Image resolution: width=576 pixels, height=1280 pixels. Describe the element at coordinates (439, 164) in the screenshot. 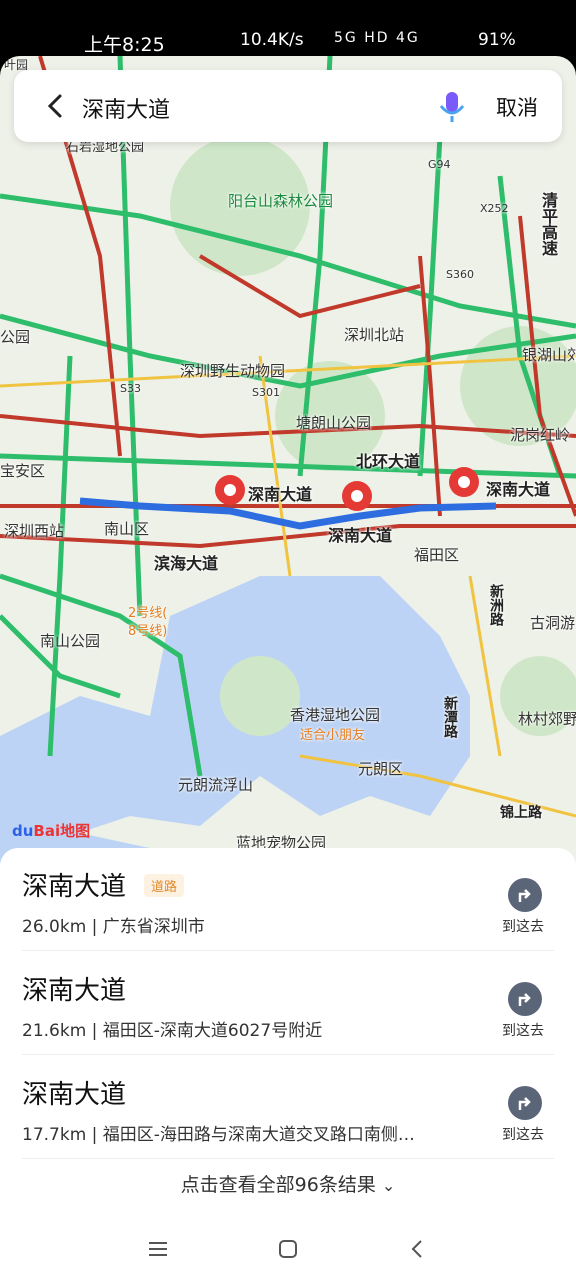

I see `map-label-g94: G94` at that location.